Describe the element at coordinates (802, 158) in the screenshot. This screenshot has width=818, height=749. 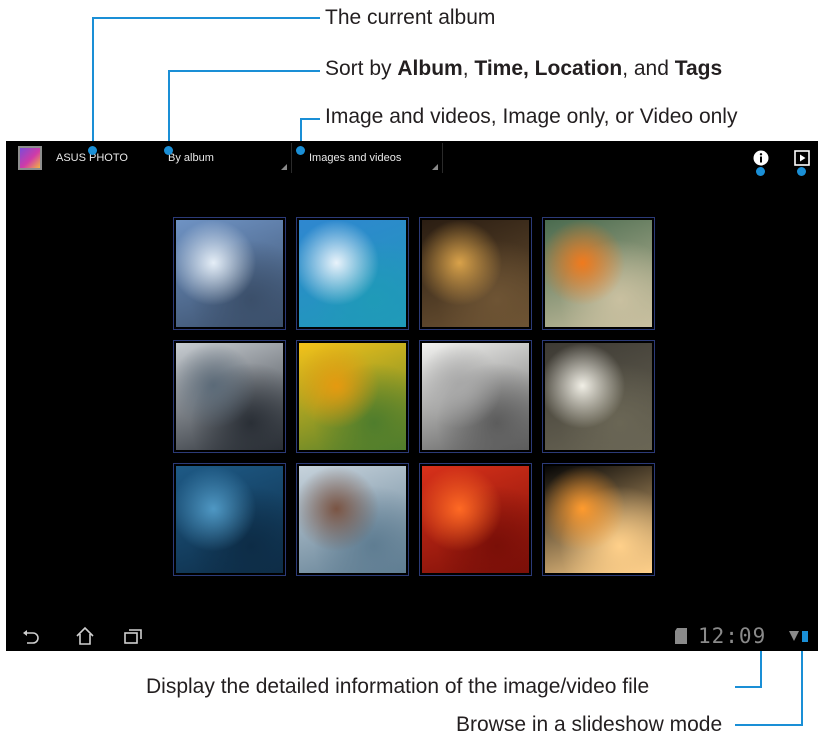
I see `play-icon` at that location.